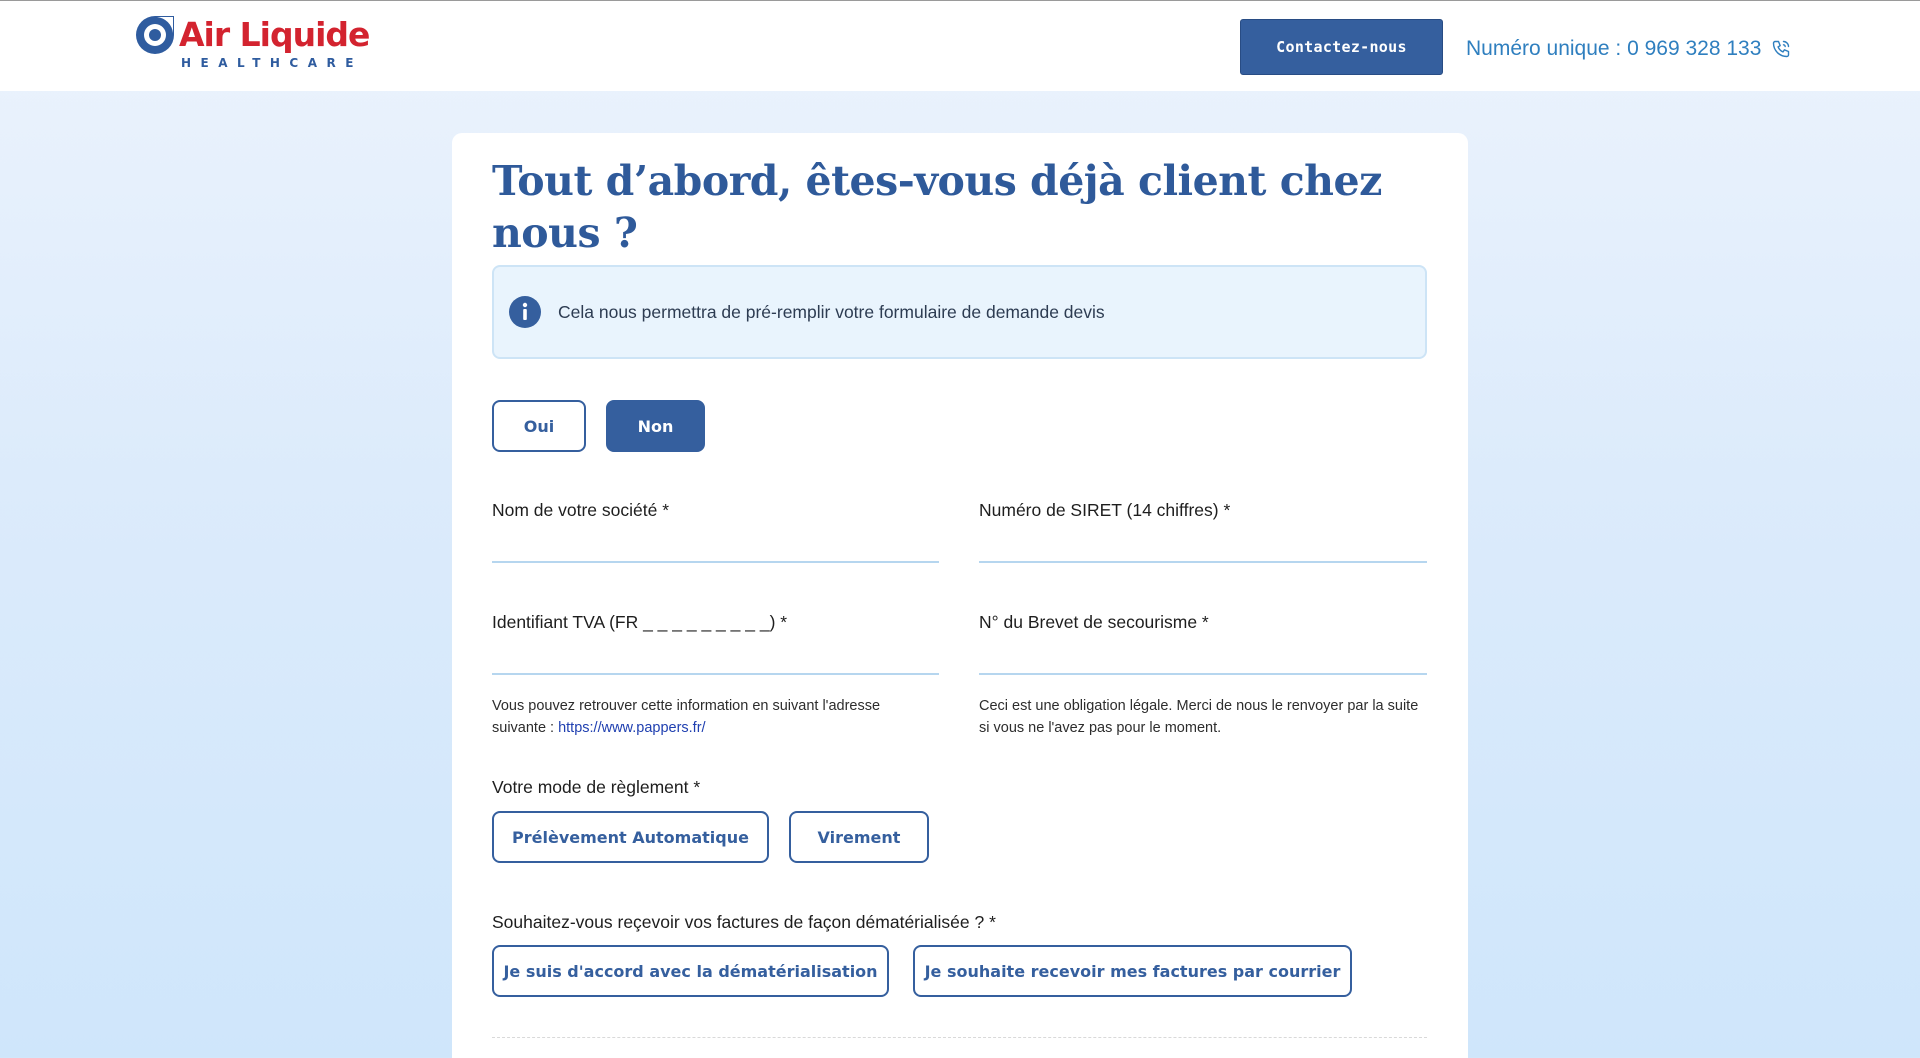 The width and height of the screenshot is (1920, 1058). I want to click on siret-underline, so click(1203, 562).